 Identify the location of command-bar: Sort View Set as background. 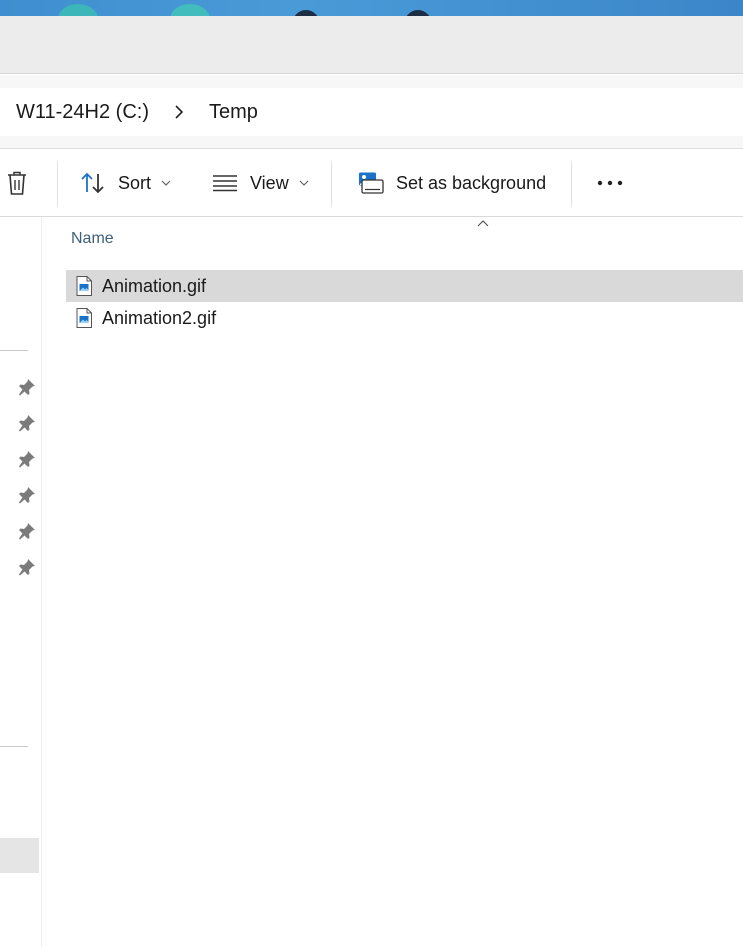
(371, 183).